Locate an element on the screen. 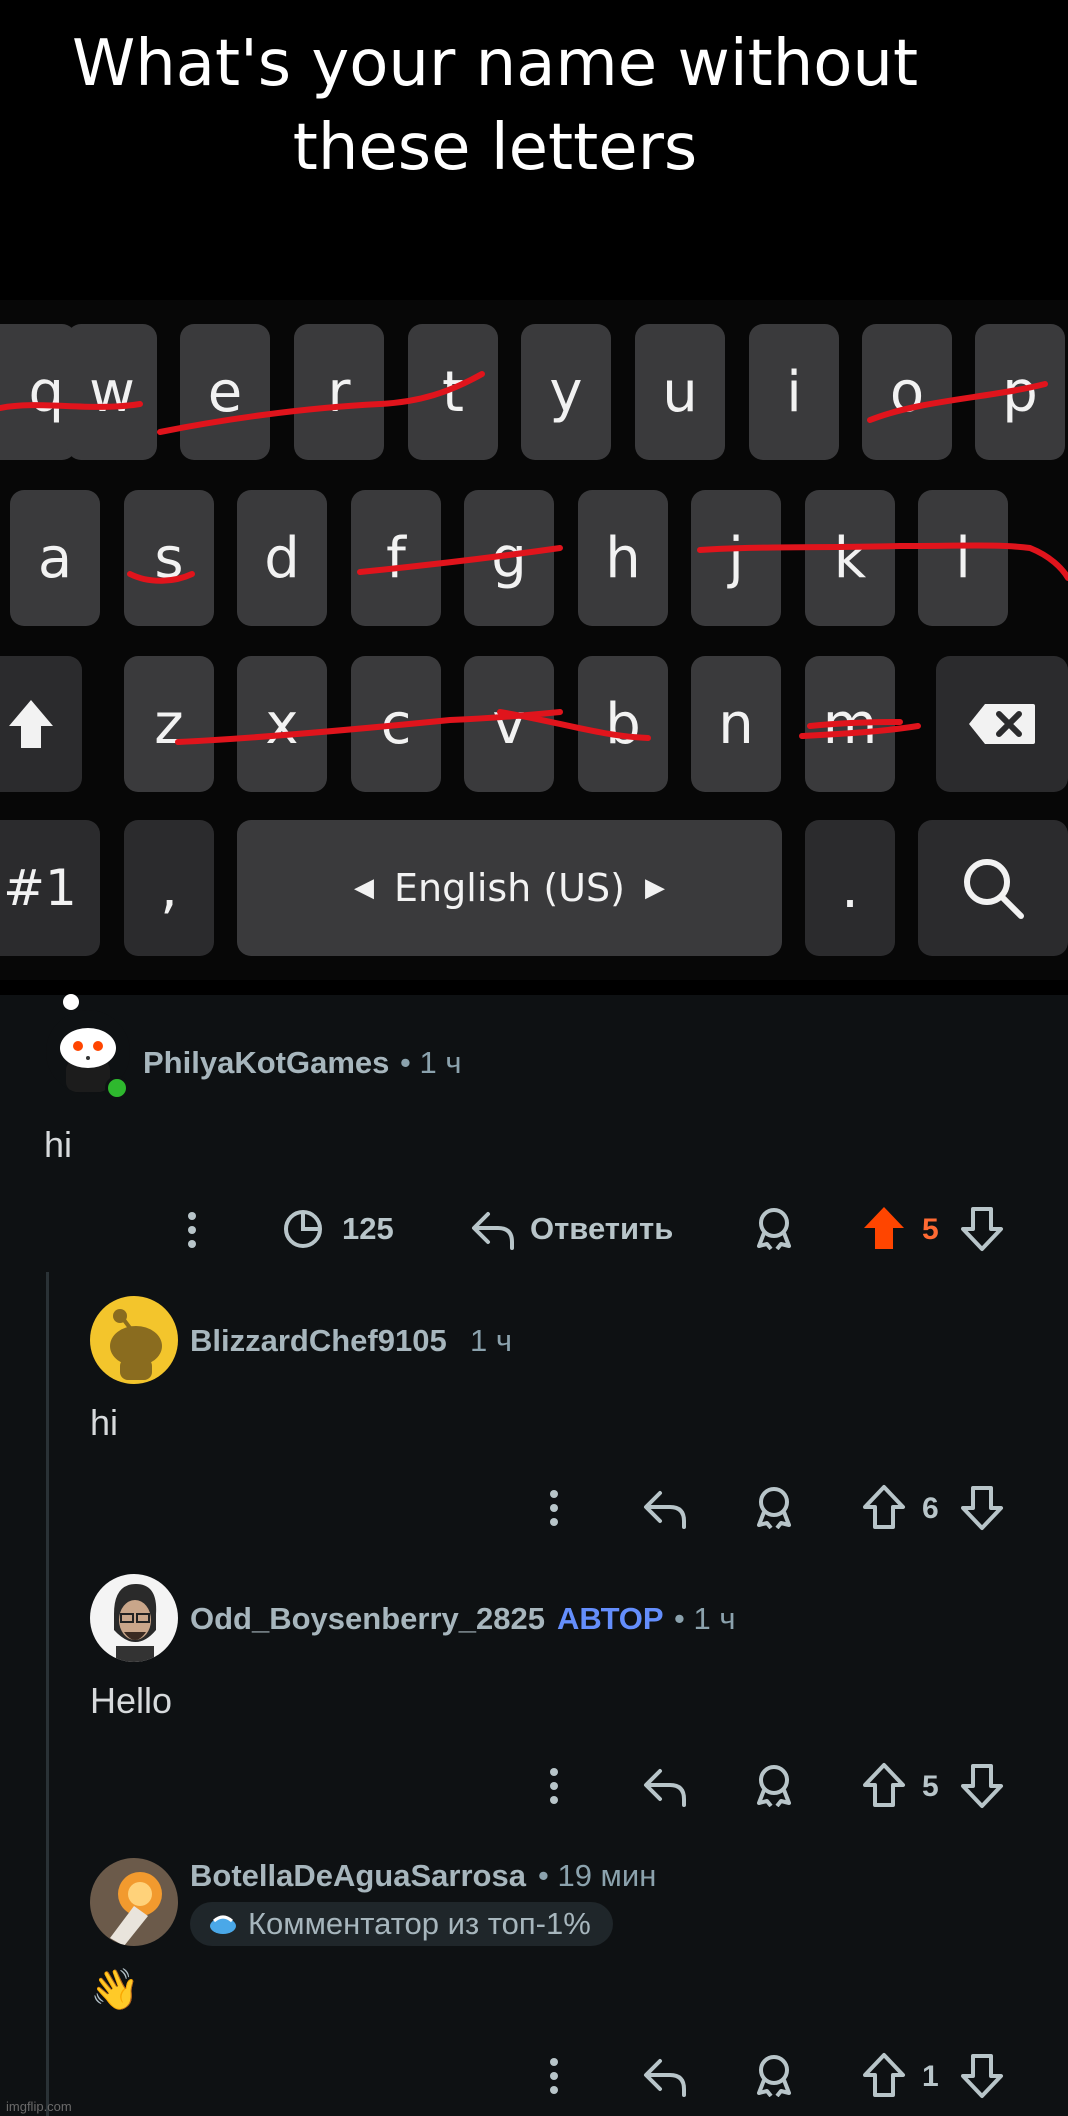  key-k: k is located at coordinates (850, 558).